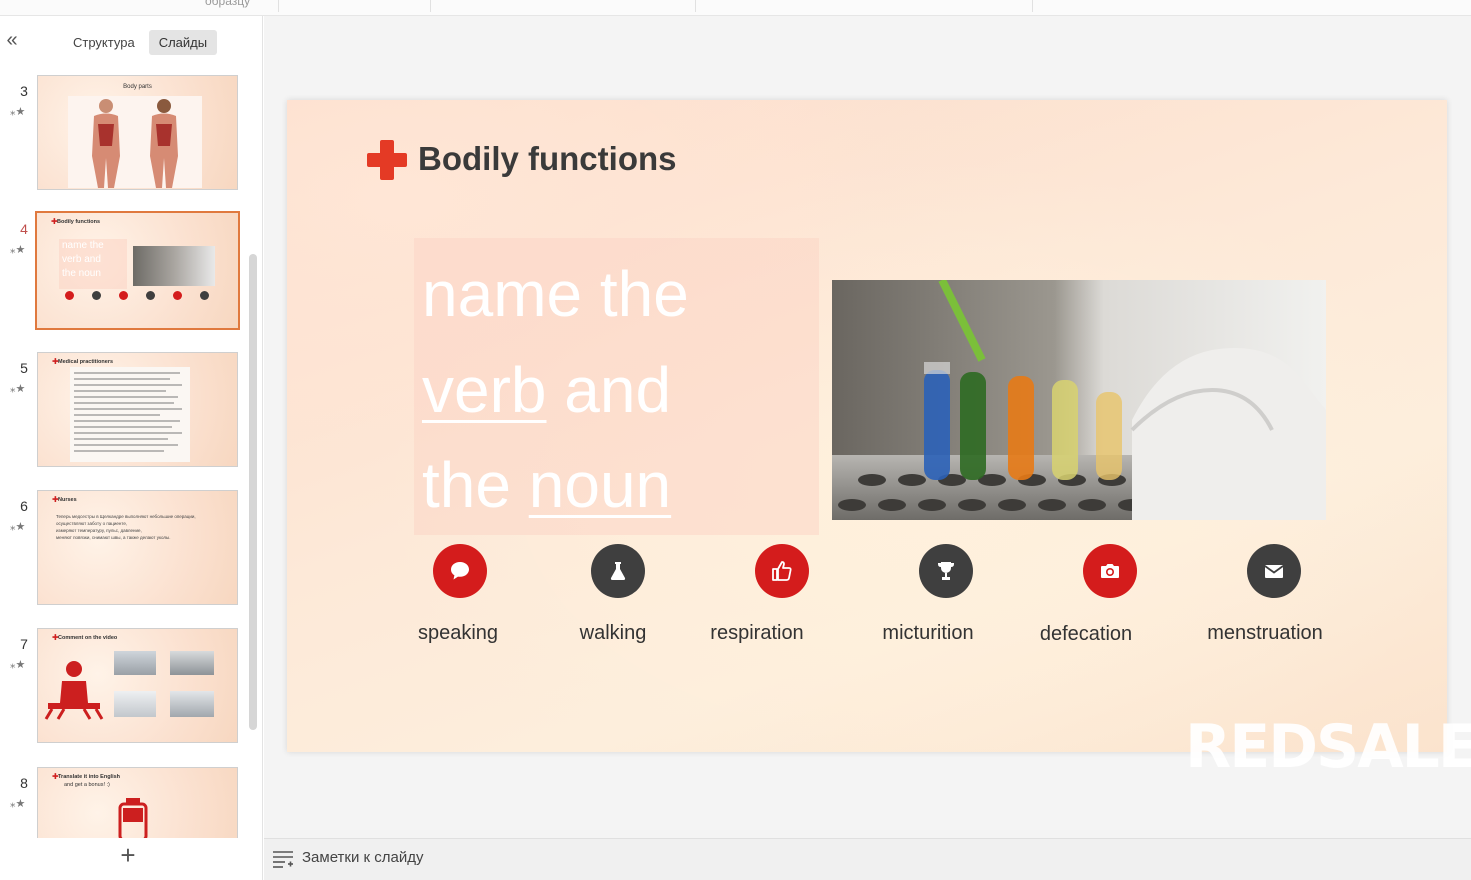 This screenshot has width=1471, height=880. I want to click on slide-number: 5, so click(24, 368).